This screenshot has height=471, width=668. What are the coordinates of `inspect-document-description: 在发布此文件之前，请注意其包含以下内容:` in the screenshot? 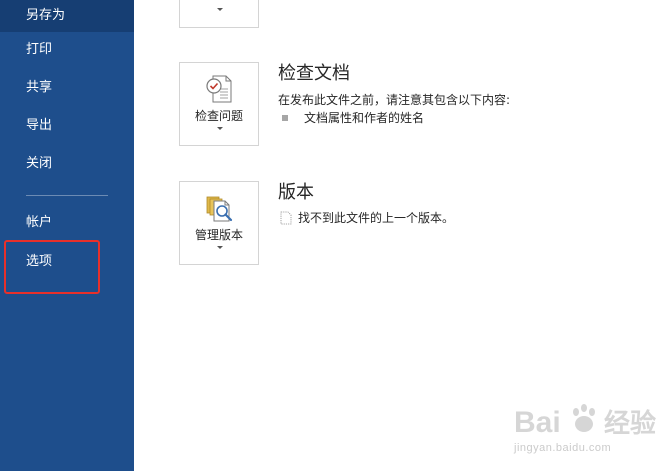 It's located at (394, 100).